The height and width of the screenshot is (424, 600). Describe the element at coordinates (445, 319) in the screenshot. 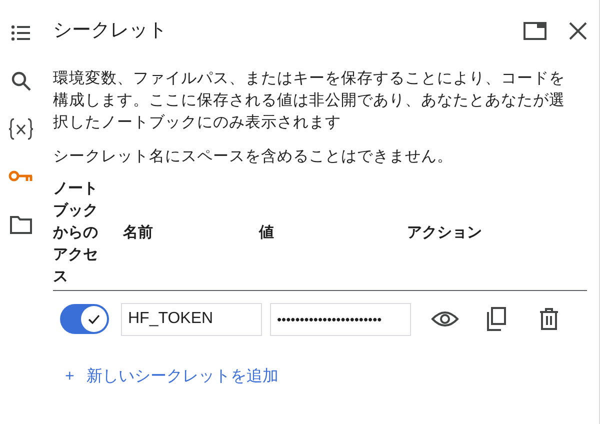

I see `eye-icon` at that location.